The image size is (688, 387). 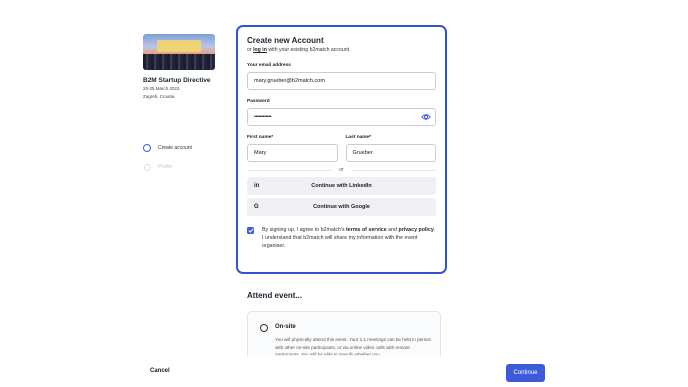 What do you see at coordinates (362, 153) in the screenshot?
I see `last-name-value: Grueber` at bounding box center [362, 153].